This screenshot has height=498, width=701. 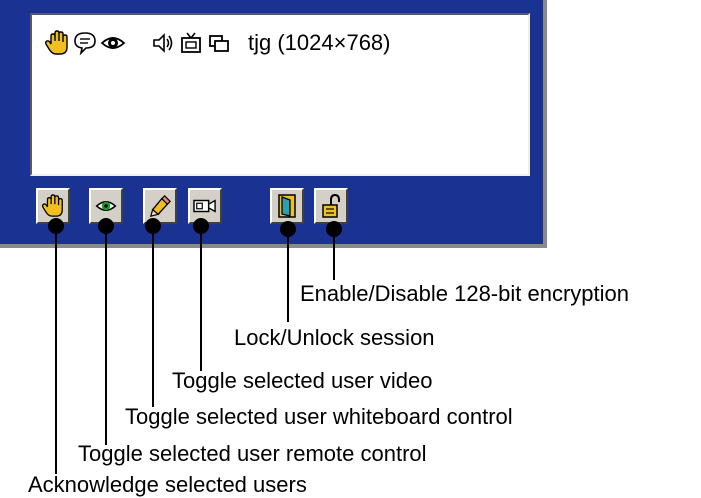 I want to click on lock-session-button, so click(x=287, y=206).